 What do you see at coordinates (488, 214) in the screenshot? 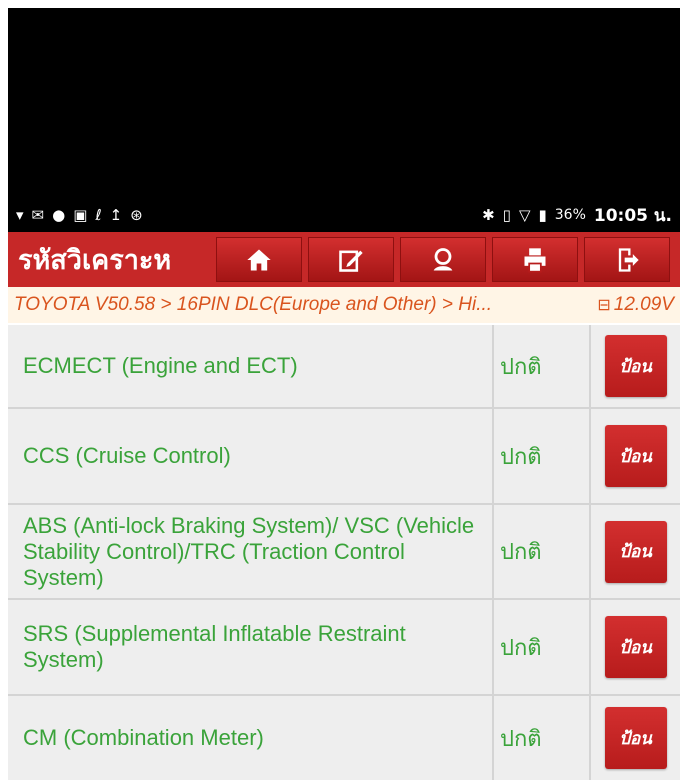
I see `bluetooth-icon: ✱` at bounding box center [488, 214].